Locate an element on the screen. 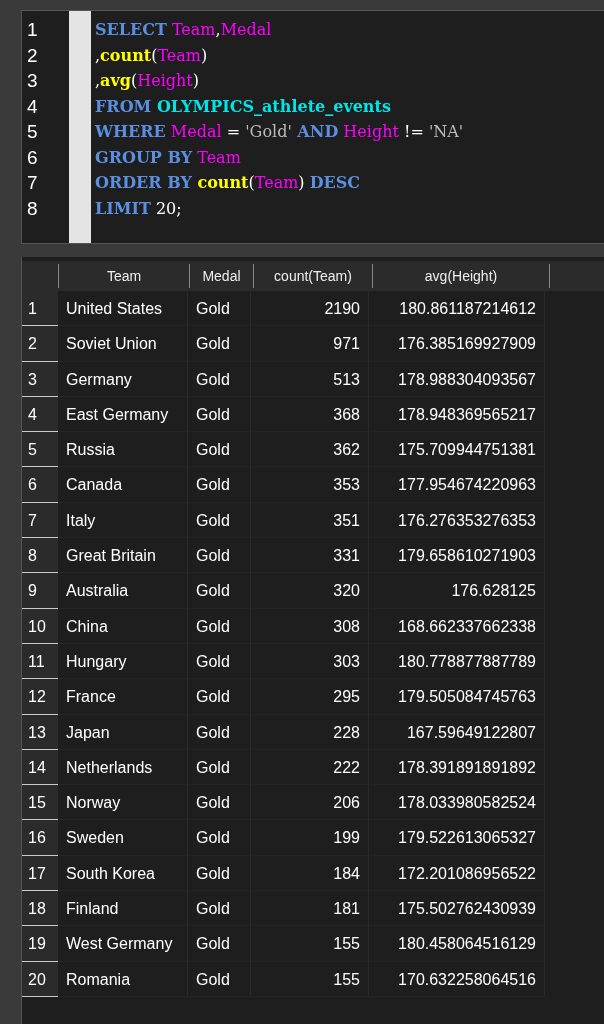 The height and width of the screenshot is (1024, 604). table-cell: South Korea is located at coordinates (123, 873).